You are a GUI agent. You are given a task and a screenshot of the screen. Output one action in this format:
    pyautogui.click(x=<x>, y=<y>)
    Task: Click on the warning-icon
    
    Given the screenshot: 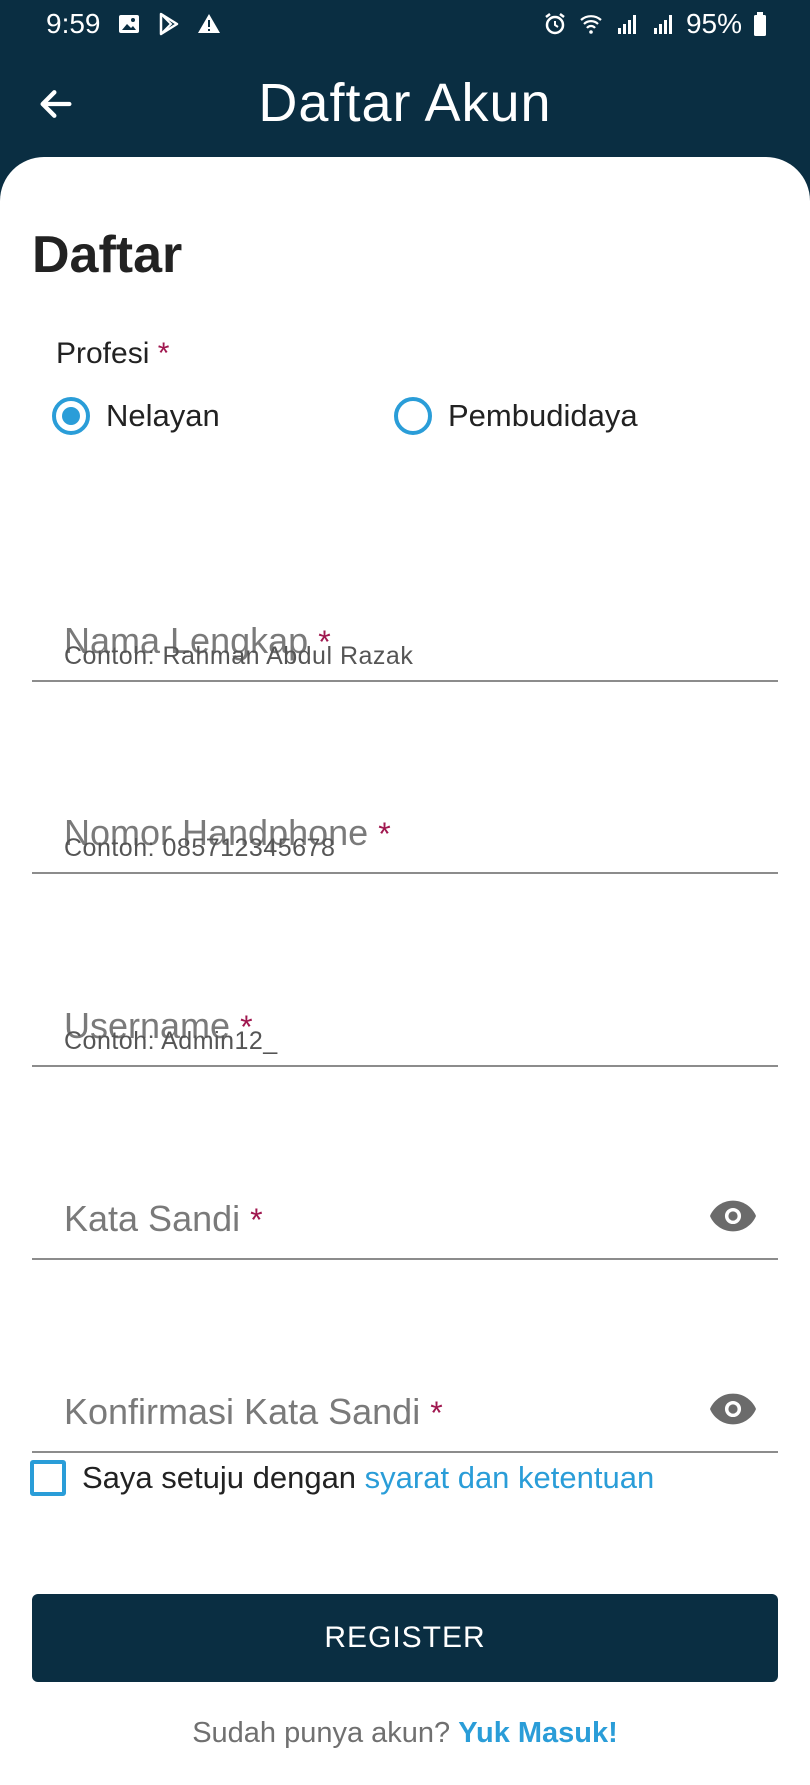 What is the action you would take?
    pyautogui.click(x=209, y=23)
    